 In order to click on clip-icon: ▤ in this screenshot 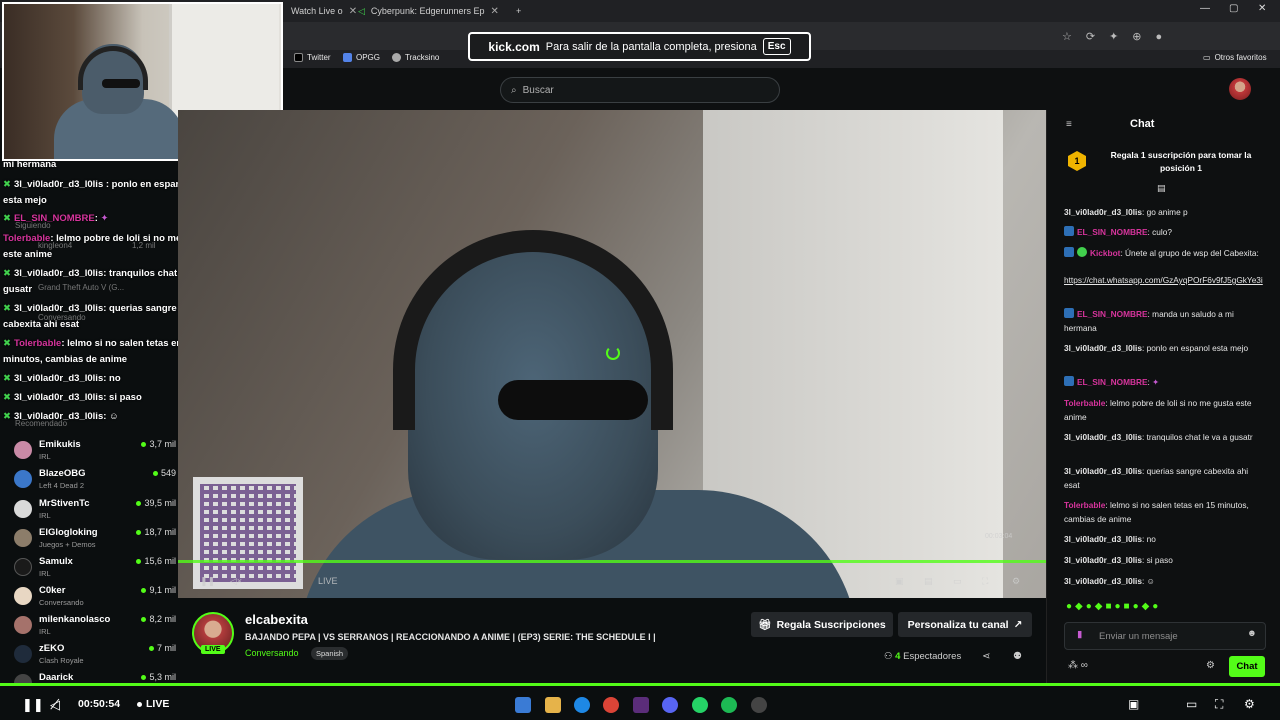, I will do `click(928, 581)`.